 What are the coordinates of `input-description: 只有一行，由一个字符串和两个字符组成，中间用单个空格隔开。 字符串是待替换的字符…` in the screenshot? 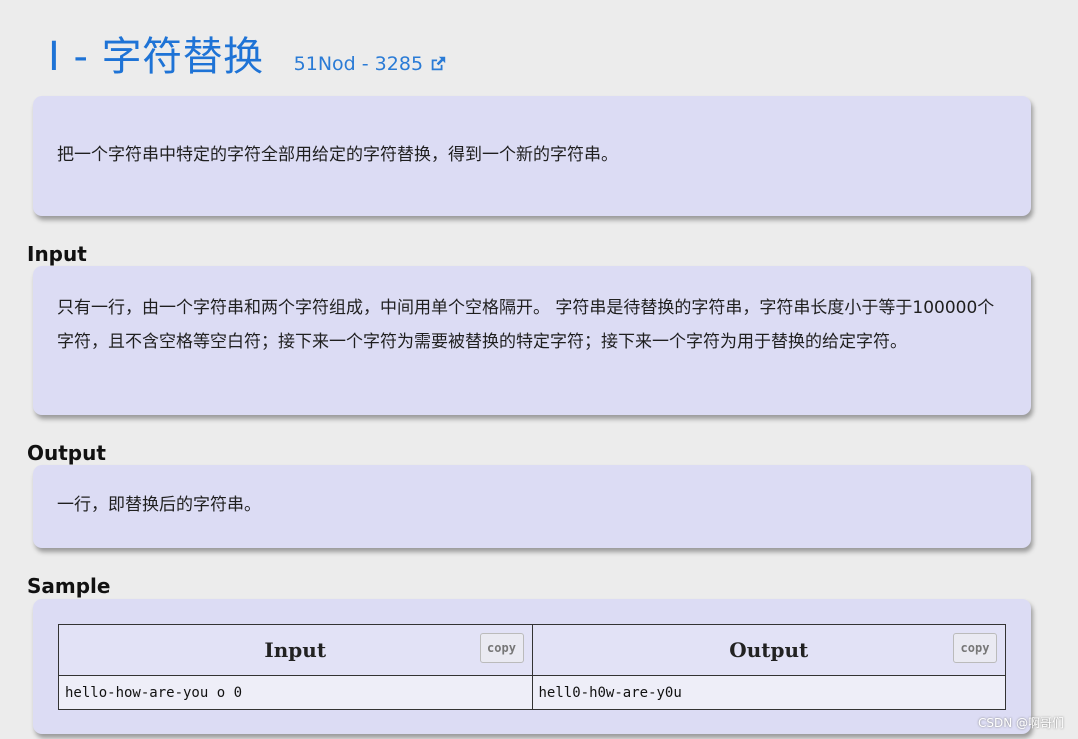 It's located at (526, 325).